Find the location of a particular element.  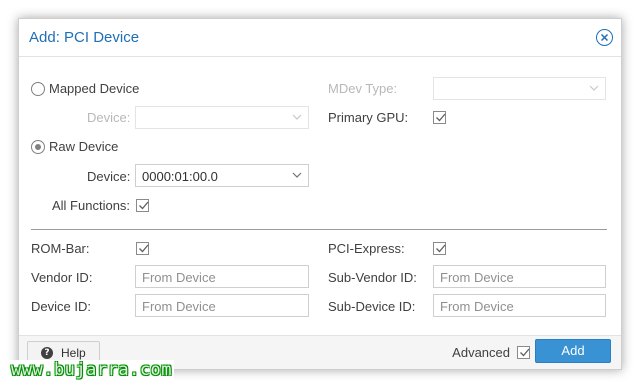

rom-bar-label: ROM-Bar: is located at coordinates (60, 248).